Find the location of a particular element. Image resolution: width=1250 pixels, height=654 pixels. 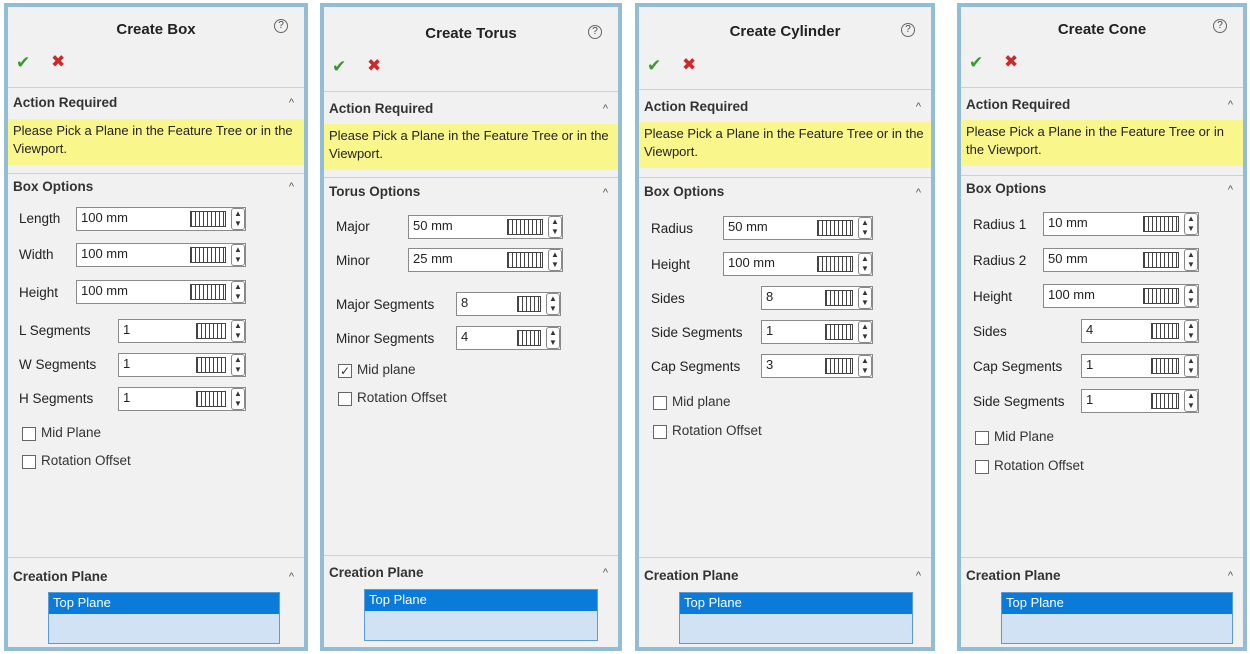

side-segments-field: 1 ▲ ▼ is located at coordinates (1140, 401).